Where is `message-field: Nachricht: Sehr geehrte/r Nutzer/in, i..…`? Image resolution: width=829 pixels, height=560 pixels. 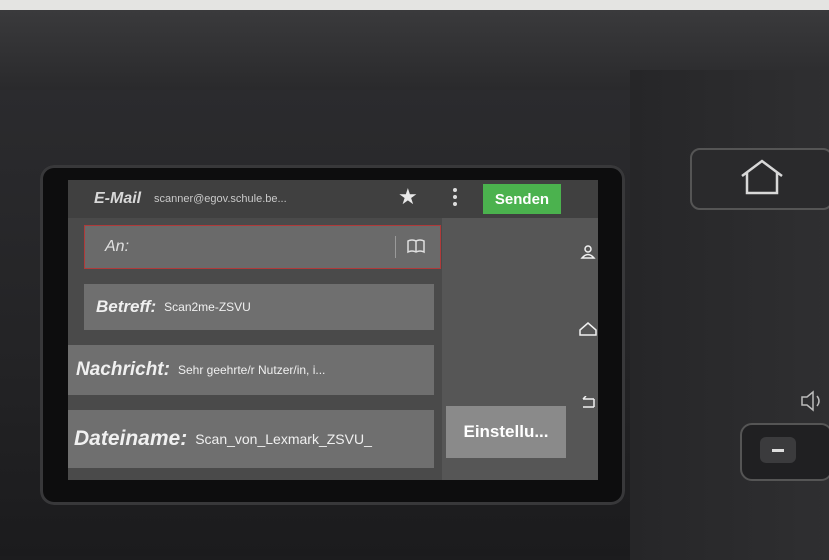
message-field: Nachricht: Sehr geehrte/r Nutzer/in, i..… is located at coordinates (251, 370).